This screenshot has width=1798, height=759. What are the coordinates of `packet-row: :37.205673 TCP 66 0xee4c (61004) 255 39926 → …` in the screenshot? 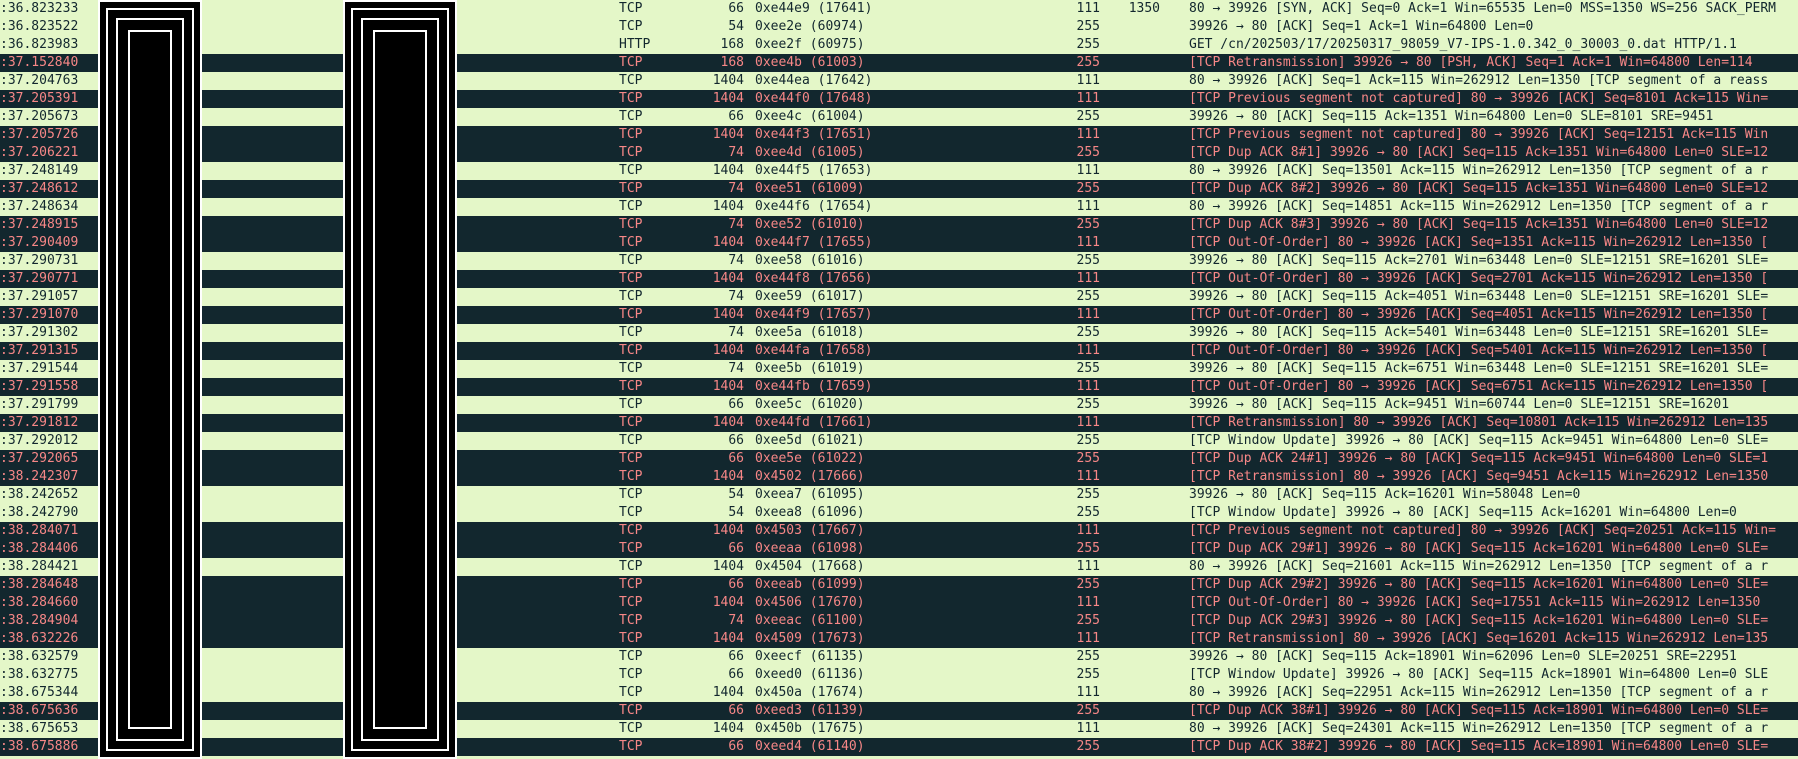 It's located at (899, 117).